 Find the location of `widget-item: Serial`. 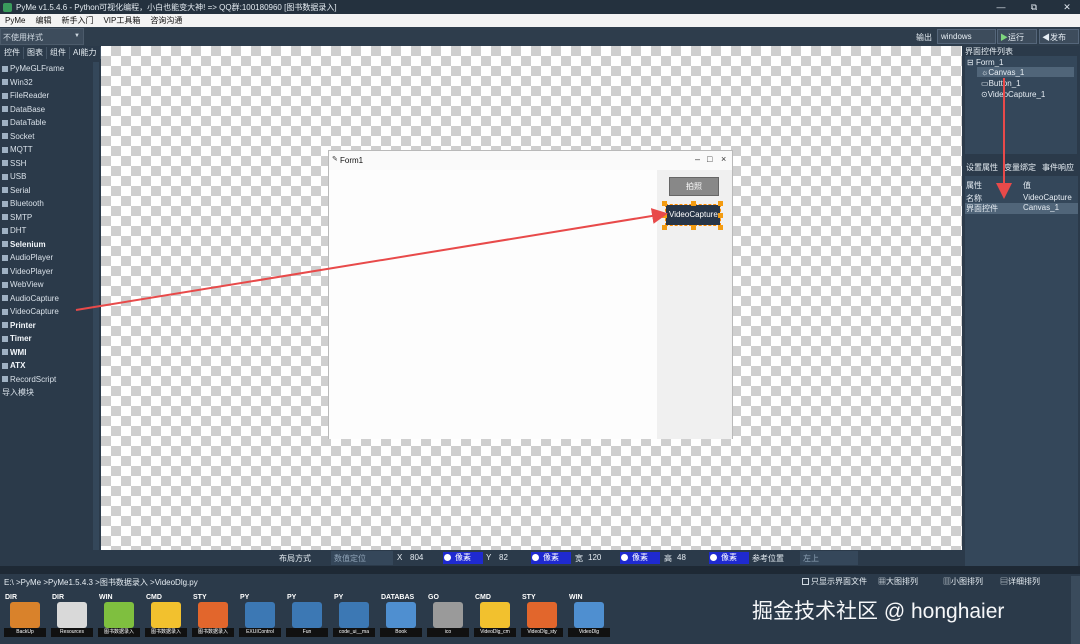

widget-item: Serial is located at coordinates (50, 191).